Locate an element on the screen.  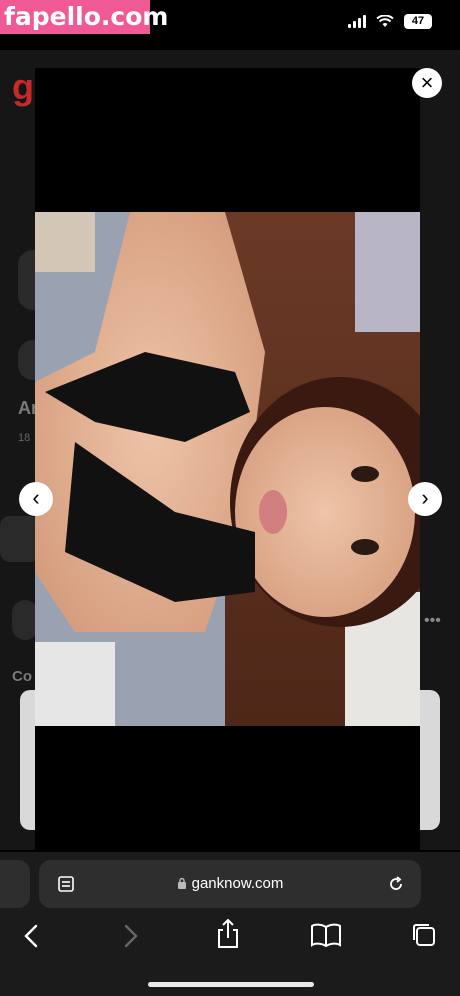
section-heading: Co is located at coordinates (22, 676).